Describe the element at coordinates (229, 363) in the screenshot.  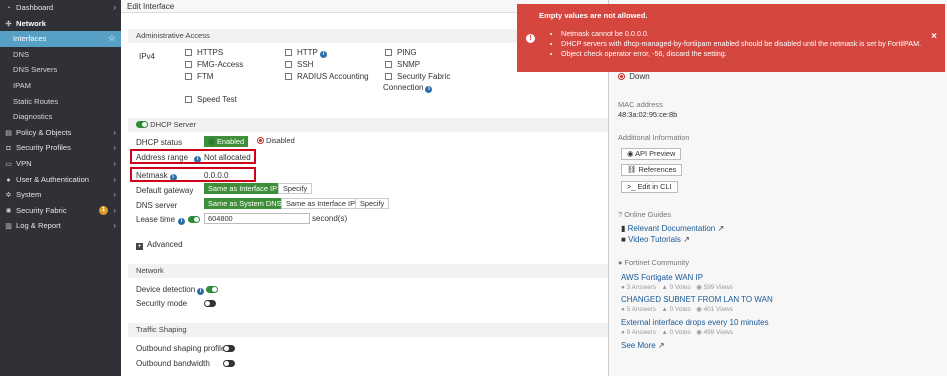
I see `outbound-bandwidth-toggle` at that location.